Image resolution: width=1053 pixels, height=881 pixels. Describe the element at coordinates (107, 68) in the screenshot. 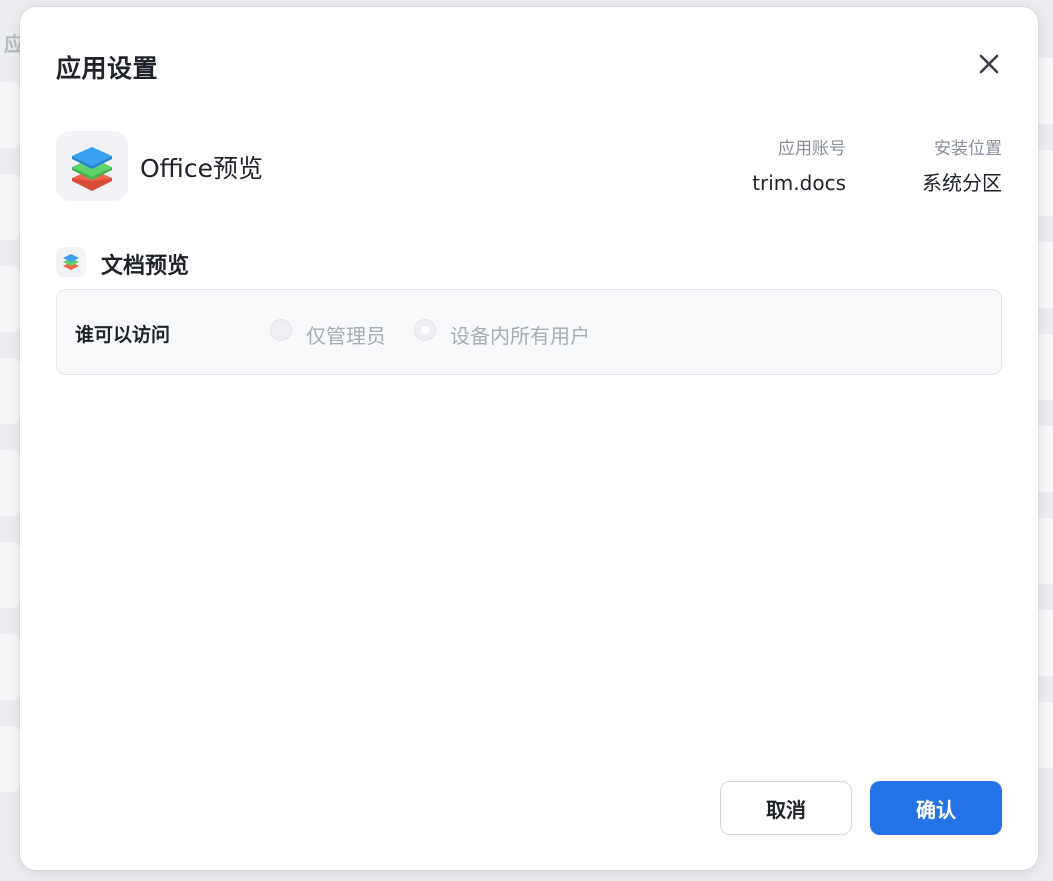

I see `dialog-title: 应用设置` at that location.